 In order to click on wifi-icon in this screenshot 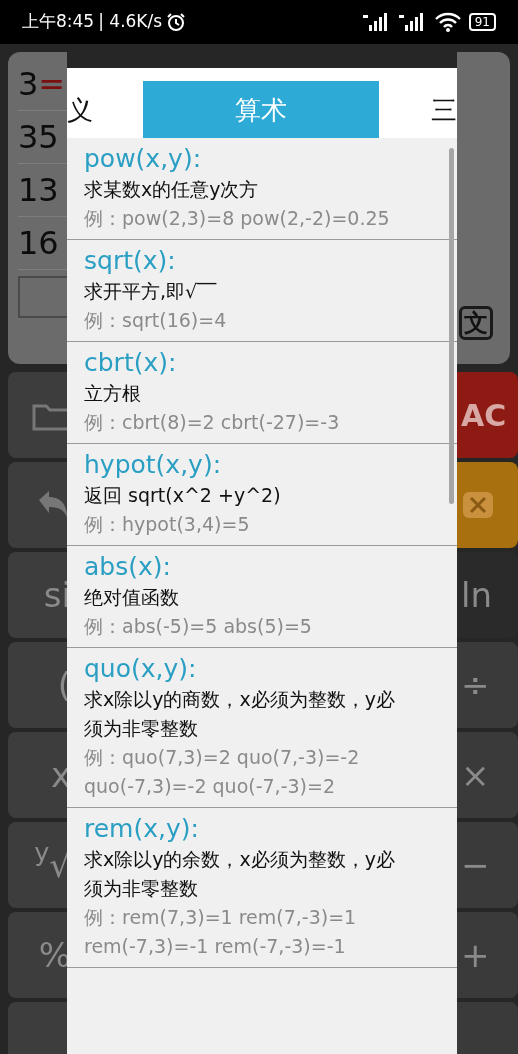, I will do `click(447, 22)`.